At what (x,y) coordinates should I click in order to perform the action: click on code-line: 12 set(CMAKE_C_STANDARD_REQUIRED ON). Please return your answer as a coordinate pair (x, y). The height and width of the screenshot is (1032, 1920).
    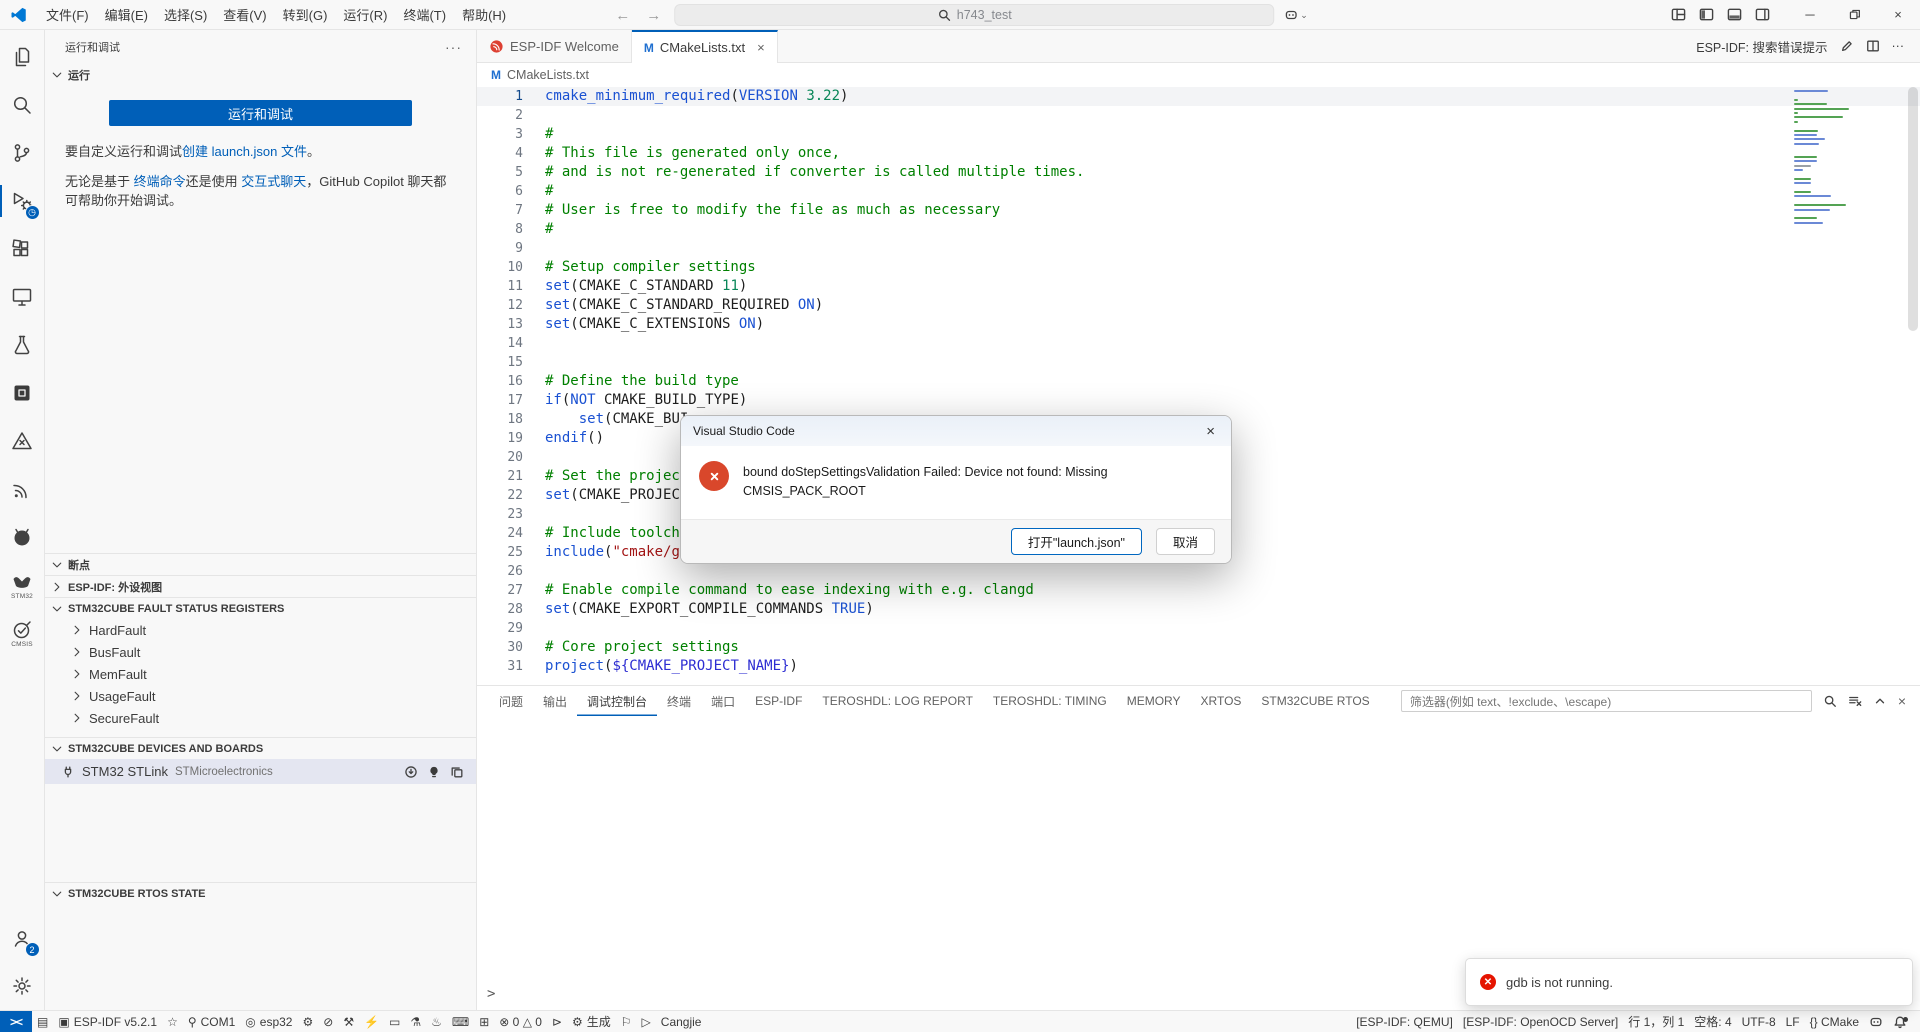
    Looking at the image, I should click on (1198, 305).